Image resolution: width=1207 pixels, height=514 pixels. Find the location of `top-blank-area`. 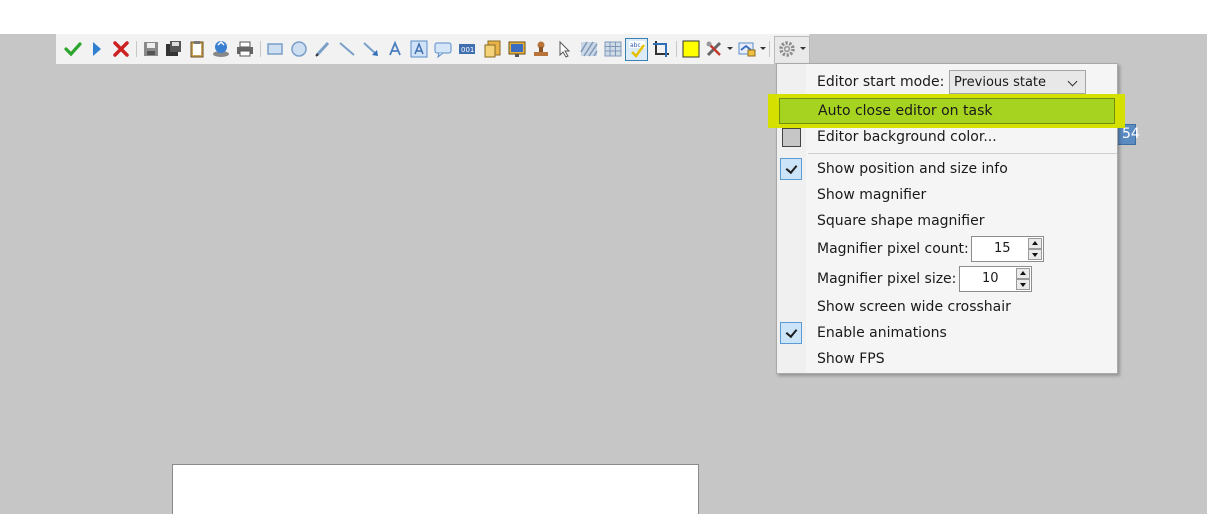

top-blank-area is located at coordinates (603, 17).